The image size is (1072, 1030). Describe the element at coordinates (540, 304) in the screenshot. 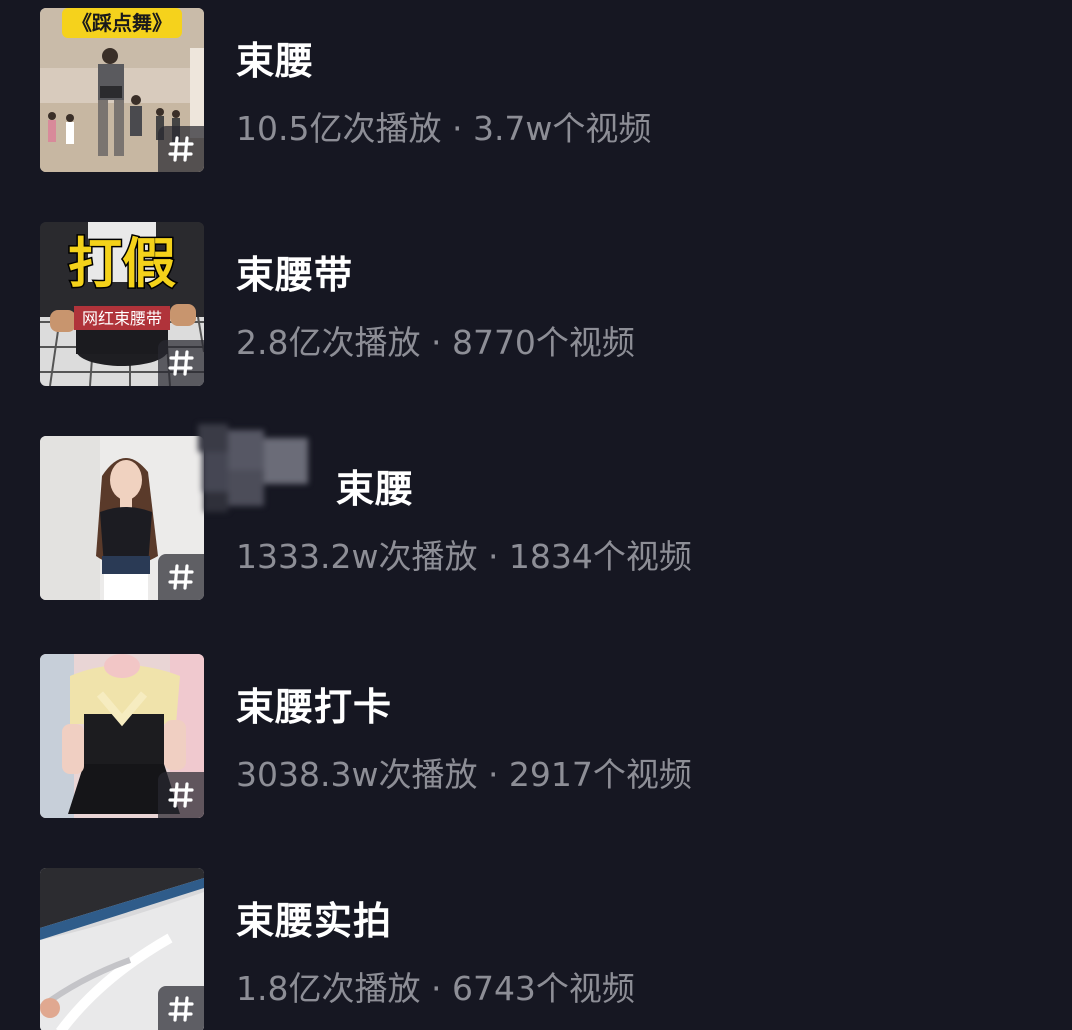

I see `topic-item: 打假 网红束腰带 束腰带 2.8亿次播放 · 8770个视频` at that location.